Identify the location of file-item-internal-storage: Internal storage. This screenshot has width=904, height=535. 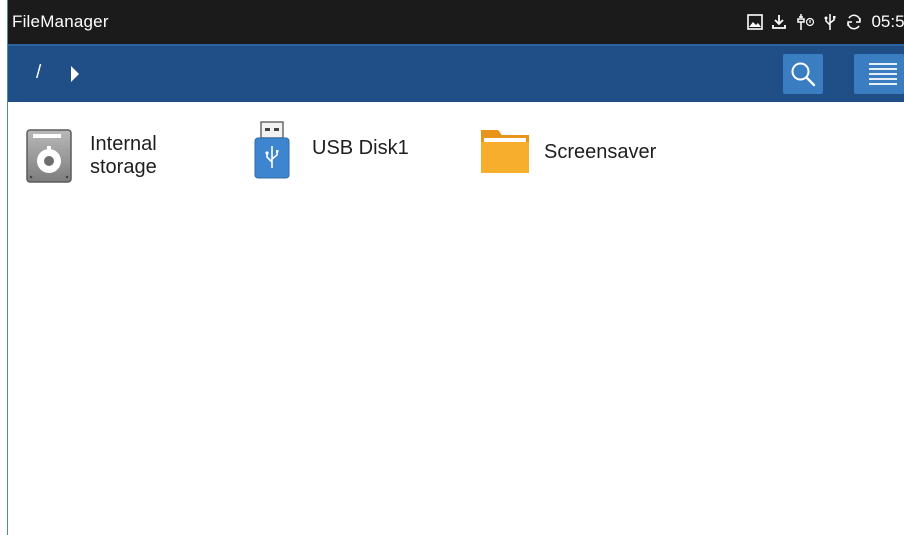
(102, 156).